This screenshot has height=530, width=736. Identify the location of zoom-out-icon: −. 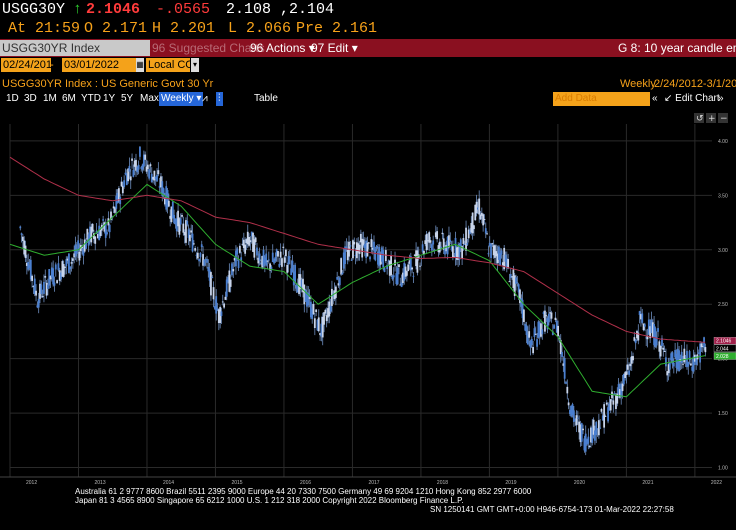
(724, 119).